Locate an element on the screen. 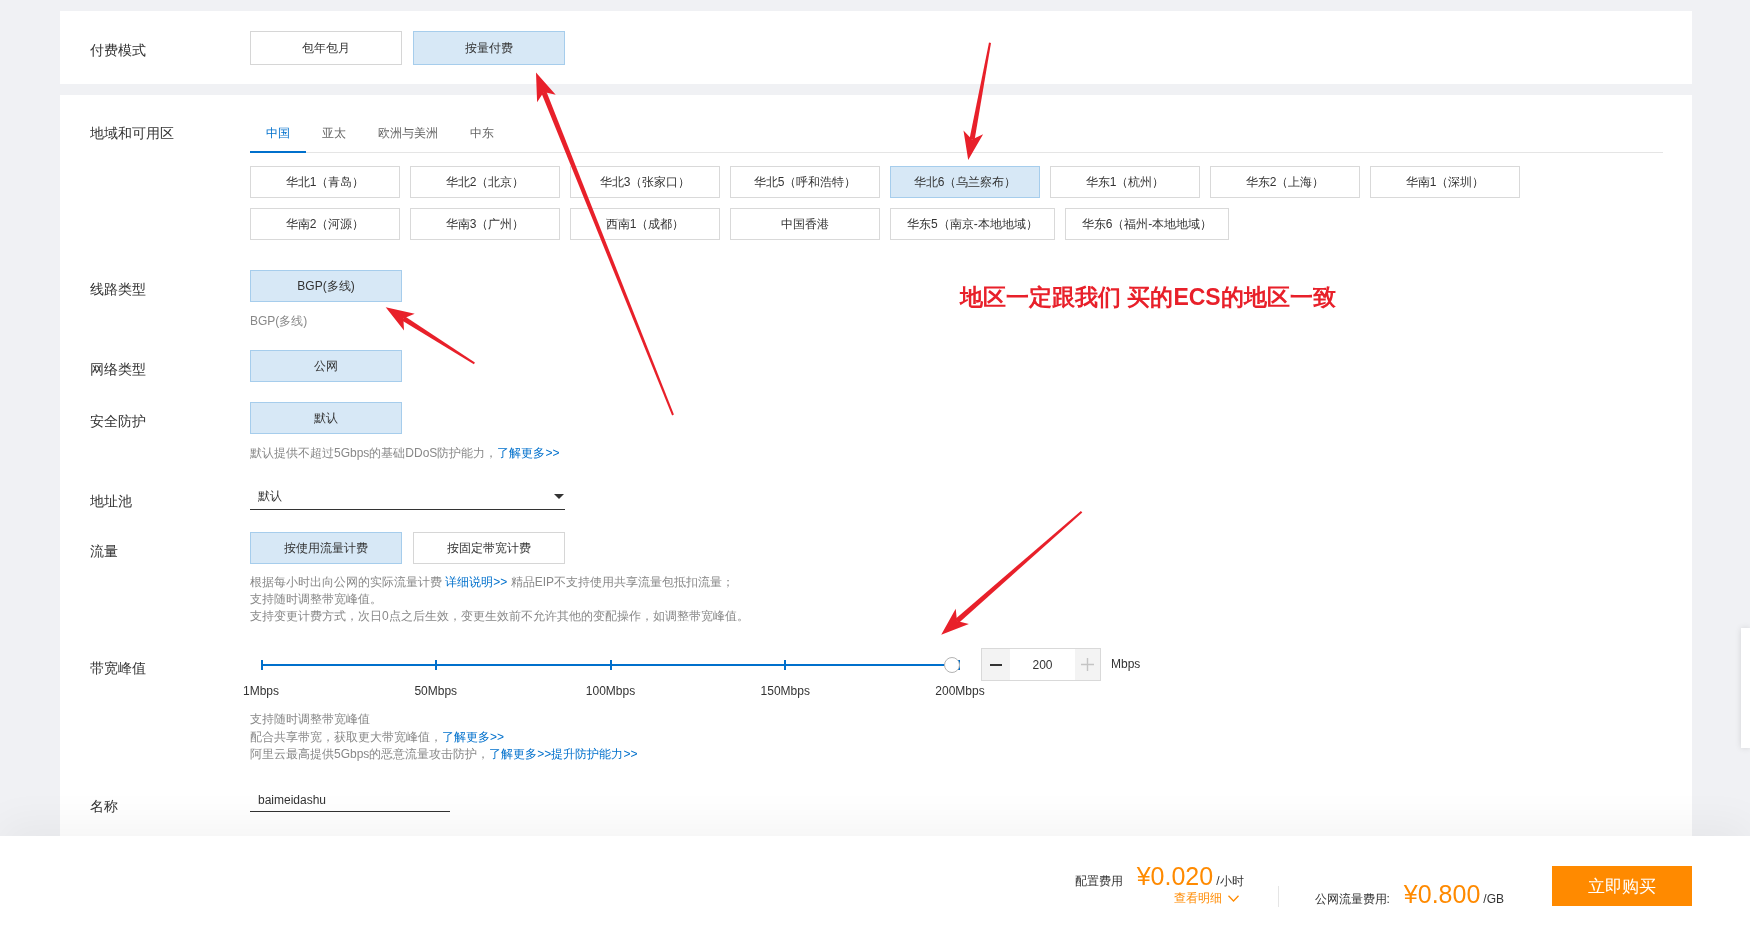 This screenshot has width=1750, height=926. slider-thumb is located at coordinates (952, 664).